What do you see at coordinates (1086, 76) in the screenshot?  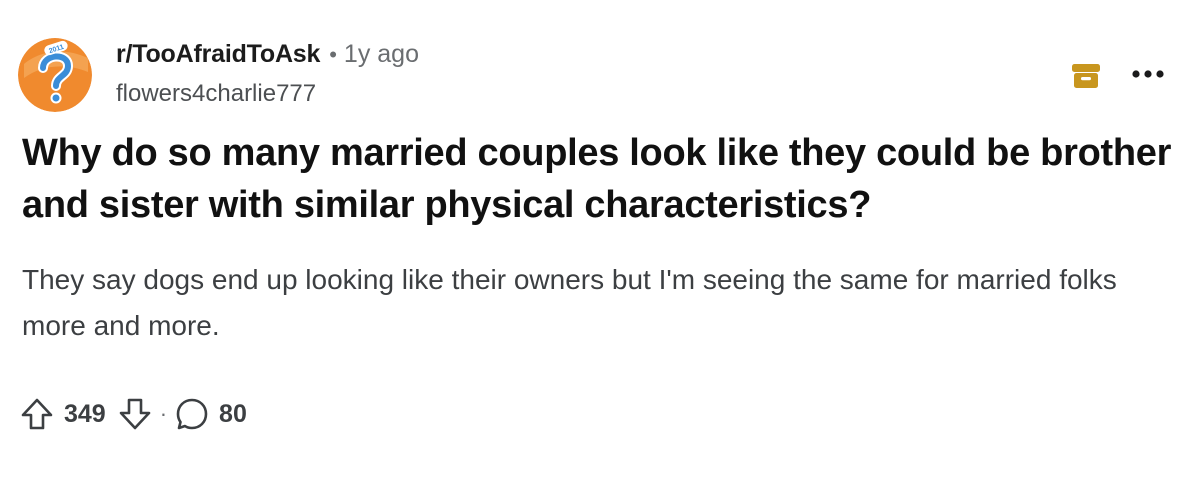 I see `archive-icon` at bounding box center [1086, 76].